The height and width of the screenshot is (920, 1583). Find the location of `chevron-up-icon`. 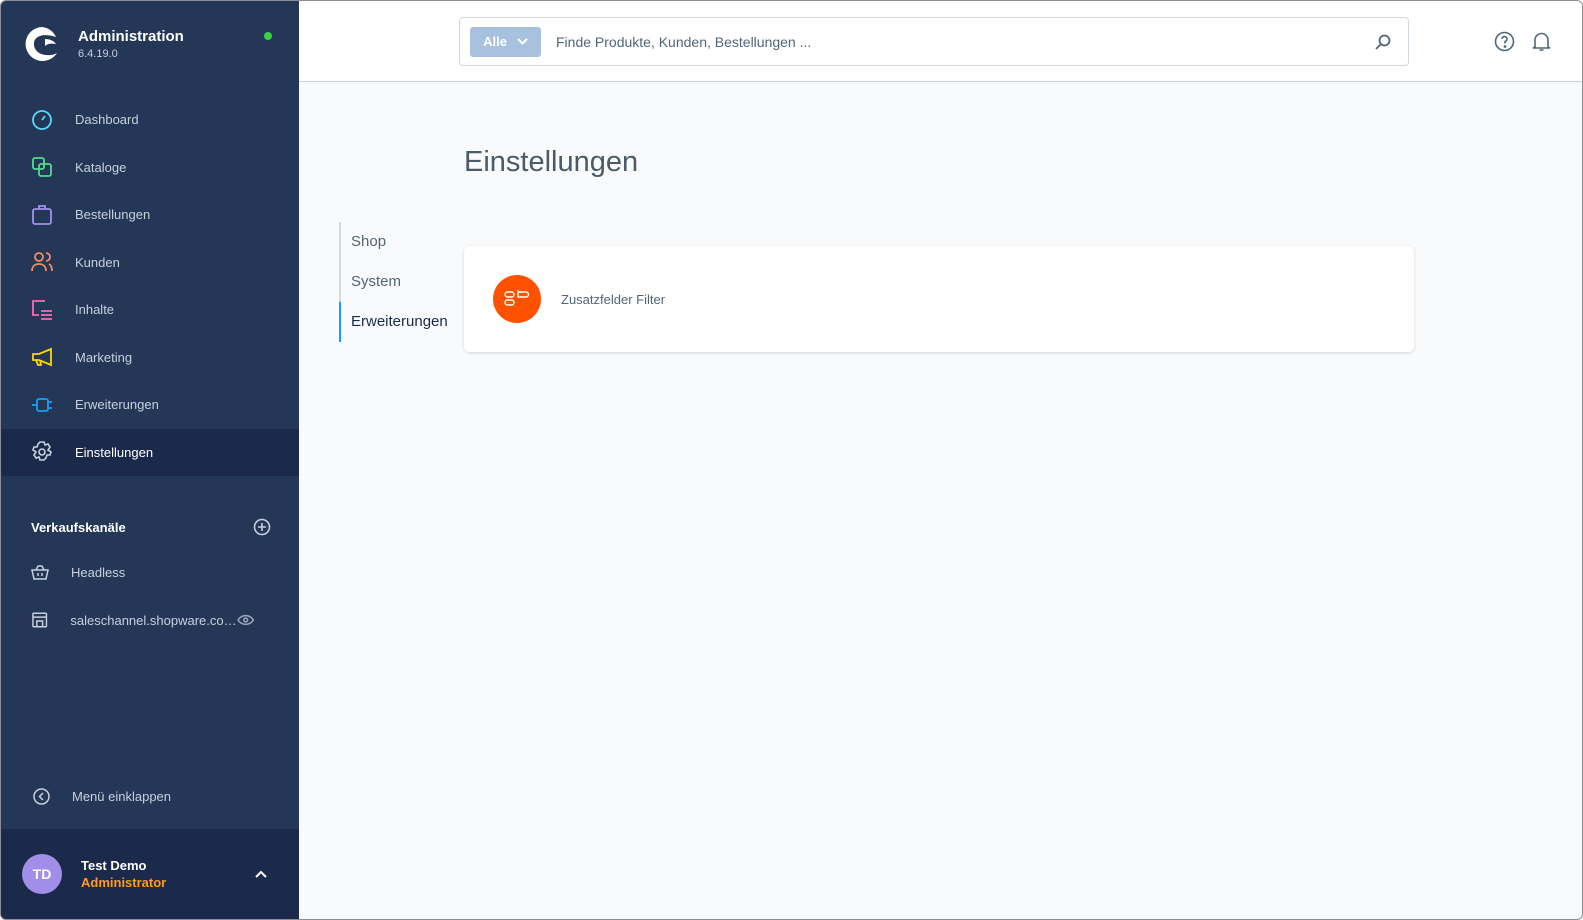

chevron-up-icon is located at coordinates (261, 874).